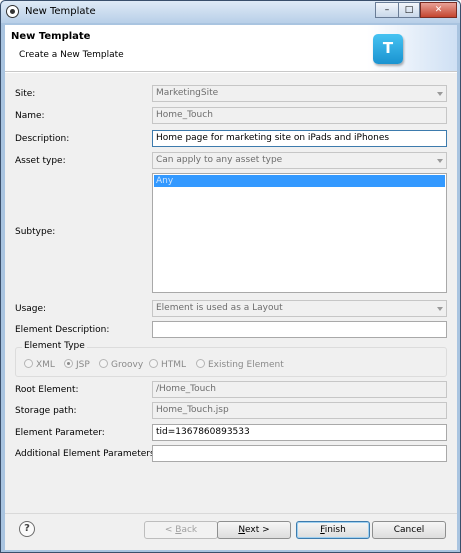  Describe the element at coordinates (30, 116) in the screenshot. I see `name-label: Name:` at that location.